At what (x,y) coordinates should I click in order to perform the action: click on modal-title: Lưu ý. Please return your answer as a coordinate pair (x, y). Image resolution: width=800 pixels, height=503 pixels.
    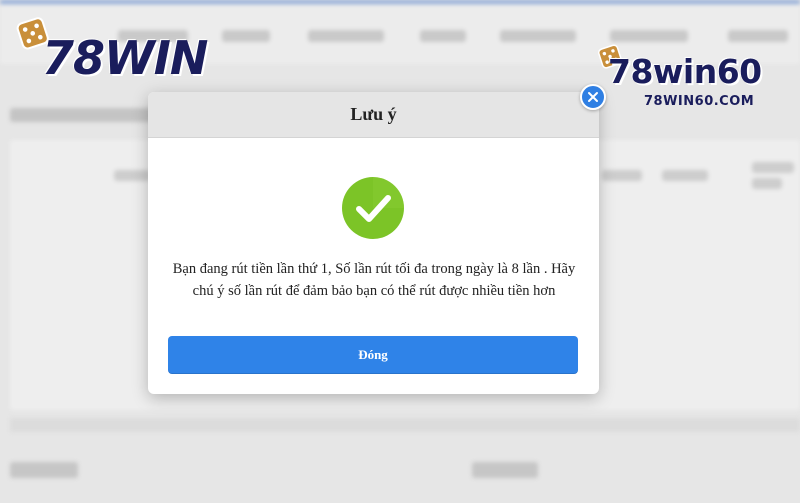
    Looking at the image, I should click on (373, 114).